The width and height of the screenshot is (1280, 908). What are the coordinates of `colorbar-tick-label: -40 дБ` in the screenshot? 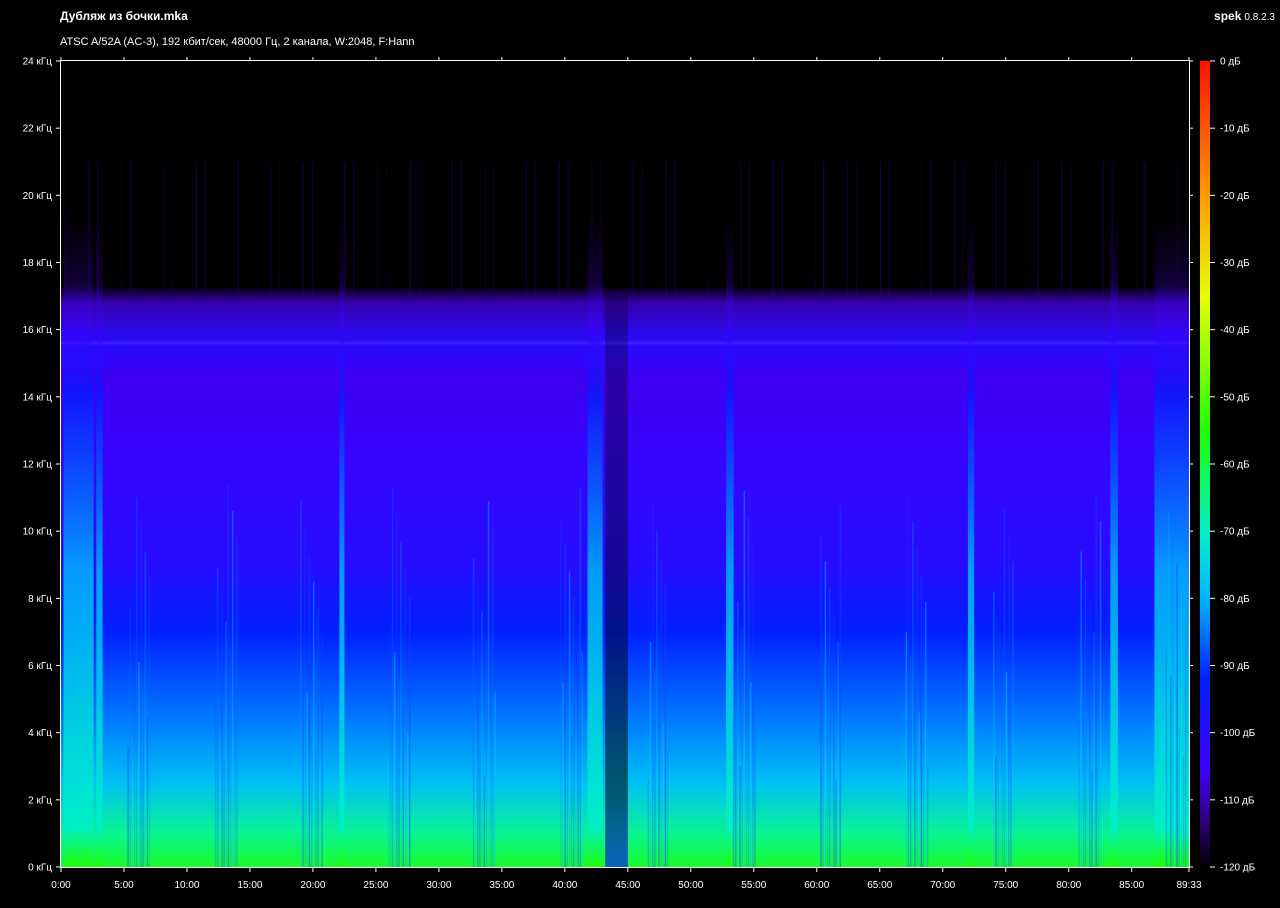 It's located at (1235, 330).